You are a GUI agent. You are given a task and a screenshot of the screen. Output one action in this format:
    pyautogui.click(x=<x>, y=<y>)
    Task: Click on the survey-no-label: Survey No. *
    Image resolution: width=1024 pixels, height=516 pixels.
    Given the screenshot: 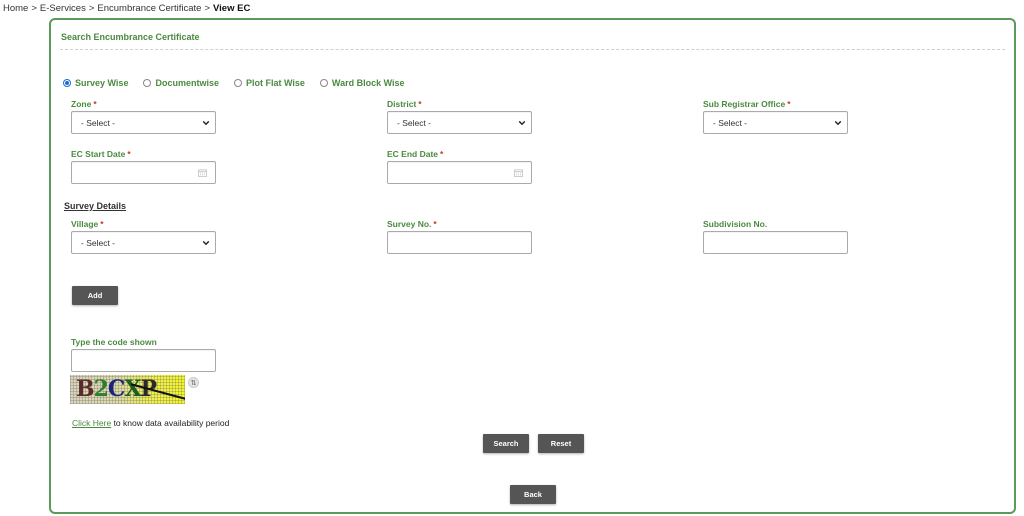 What is the action you would take?
    pyautogui.click(x=412, y=224)
    